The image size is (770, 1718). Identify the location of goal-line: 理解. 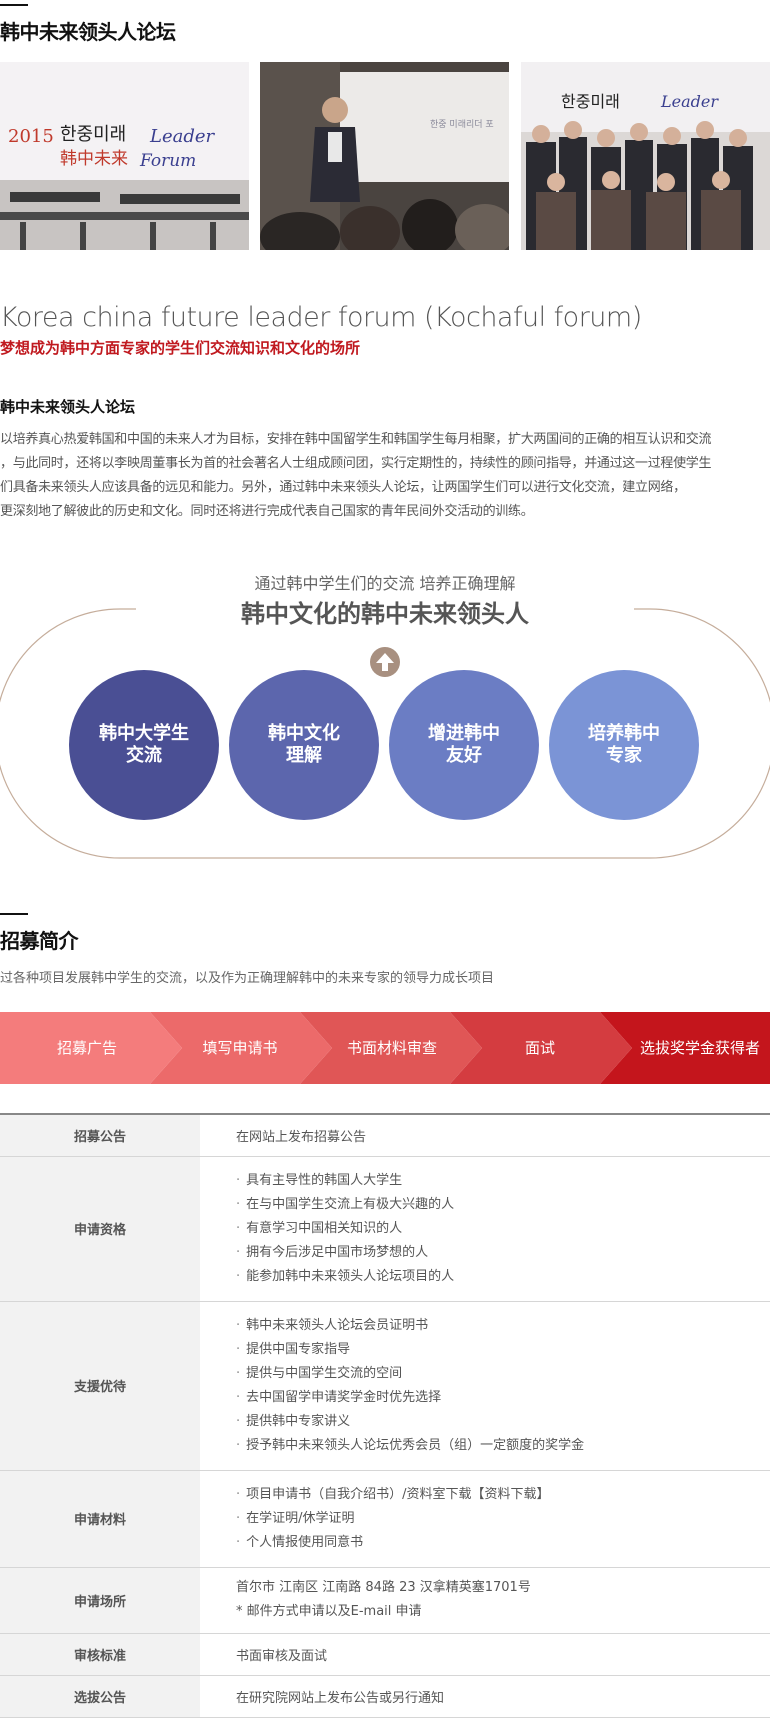
(304, 755).